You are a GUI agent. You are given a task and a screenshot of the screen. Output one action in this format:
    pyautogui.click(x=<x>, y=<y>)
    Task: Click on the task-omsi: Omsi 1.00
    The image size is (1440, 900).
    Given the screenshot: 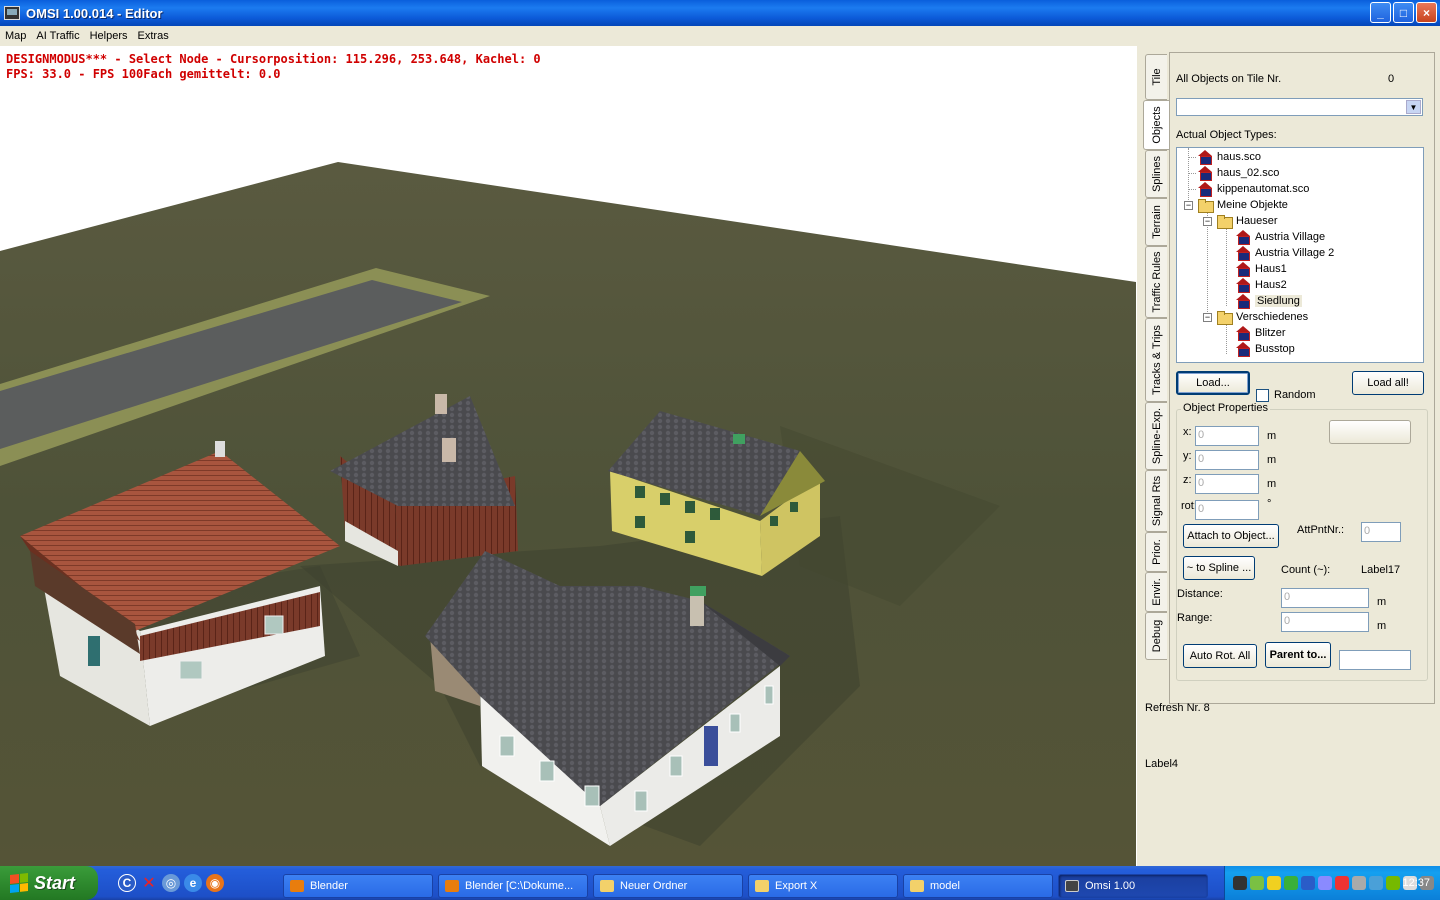 What is the action you would take?
    pyautogui.click(x=1133, y=886)
    